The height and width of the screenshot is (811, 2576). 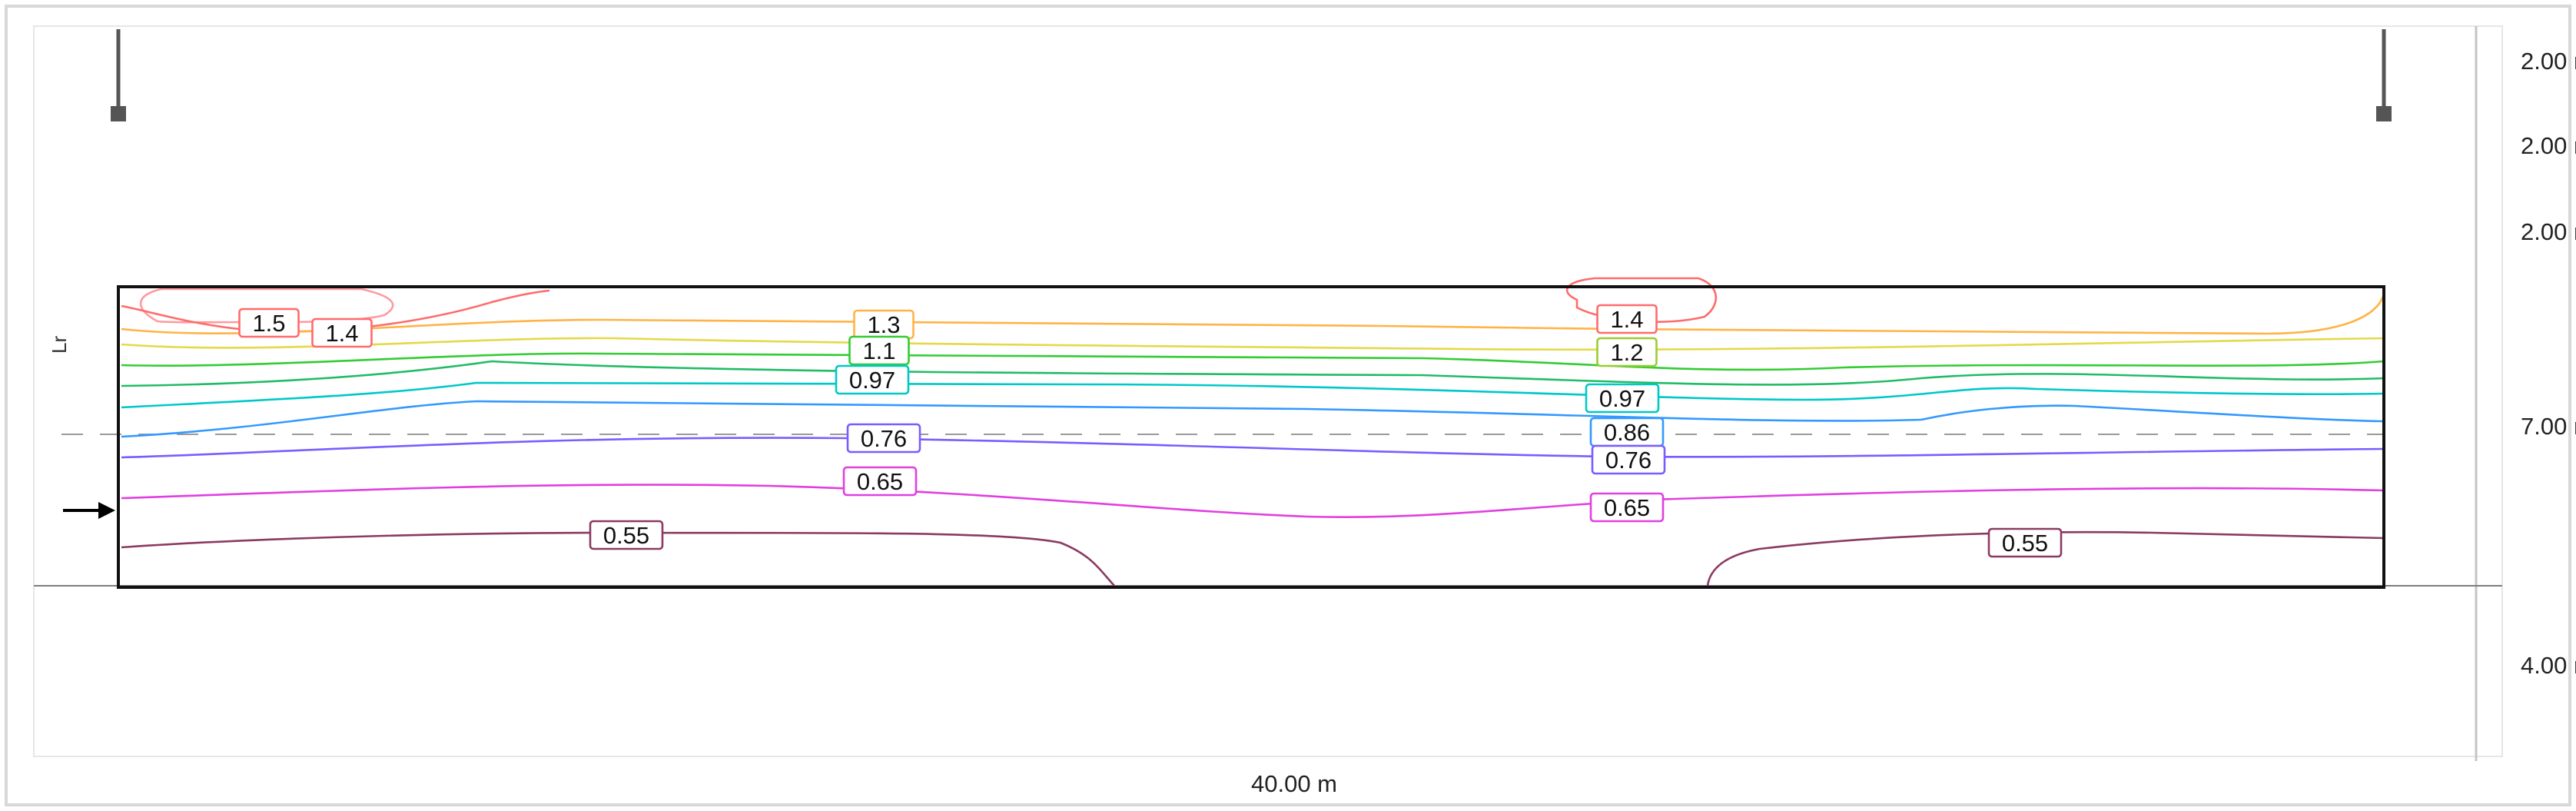 What do you see at coordinates (1294, 784) in the screenshot?
I see `bottom-dimension-label: 40.00 m` at bounding box center [1294, 784].